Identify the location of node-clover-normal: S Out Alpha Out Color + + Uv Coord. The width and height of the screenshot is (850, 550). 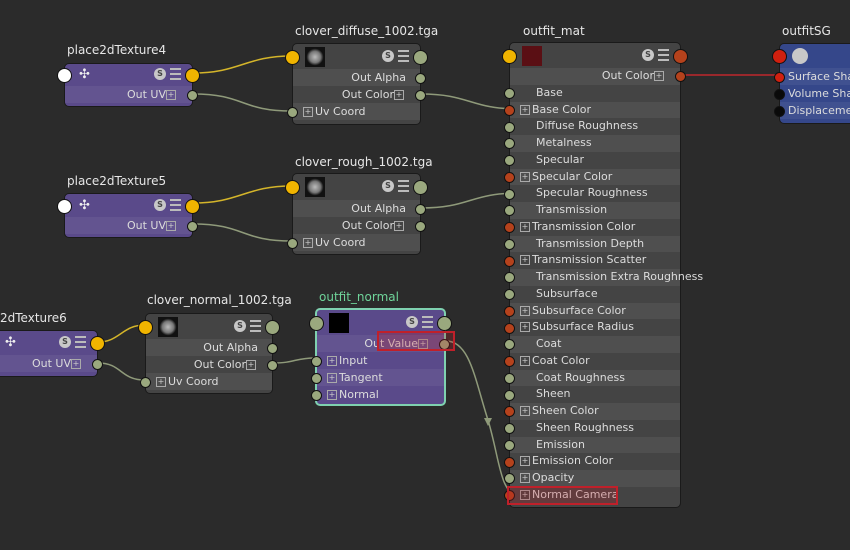
(209, 353).